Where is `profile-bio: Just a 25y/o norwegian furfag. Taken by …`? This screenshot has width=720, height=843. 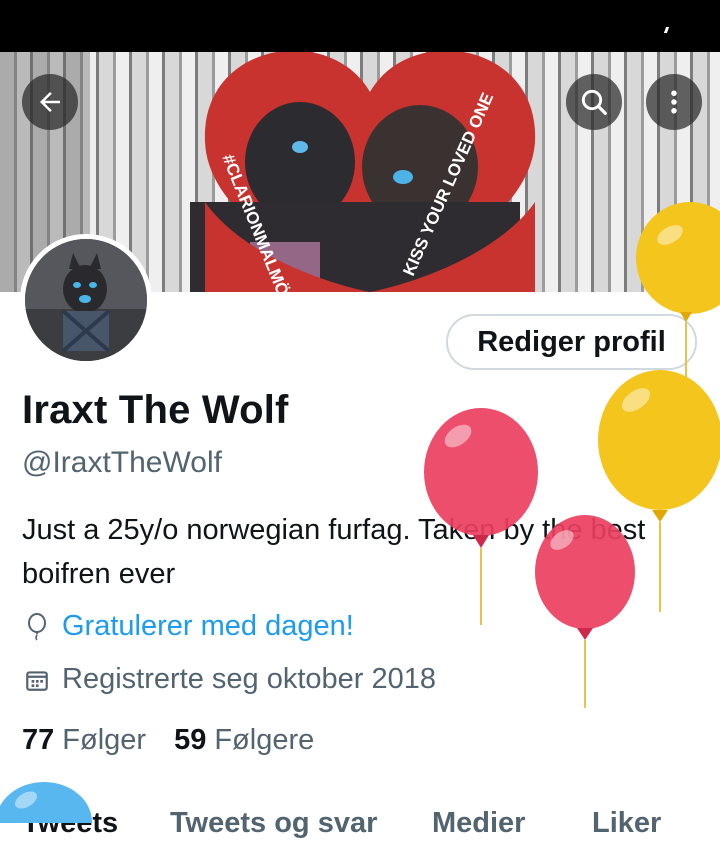 profile-bio: Just a 25y/o norwegian furfag. Taken by … is located at coordinates (334, 552).